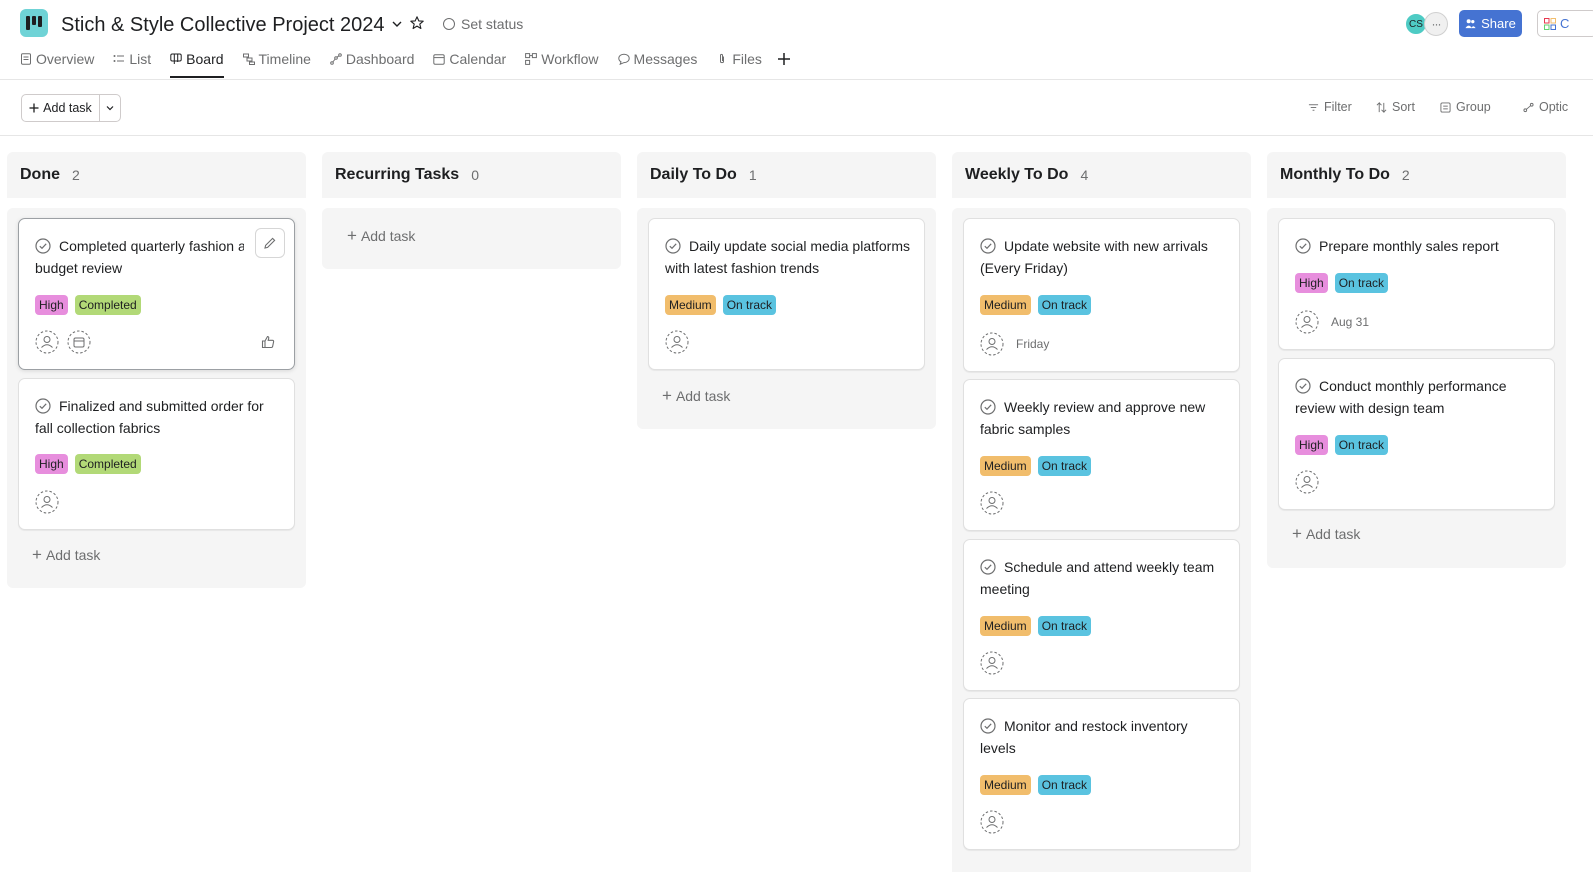 Image resolution: width=1593 pixels, height=872 pixels. I want to click on due-date: Aug 31, so click(1350, 322).